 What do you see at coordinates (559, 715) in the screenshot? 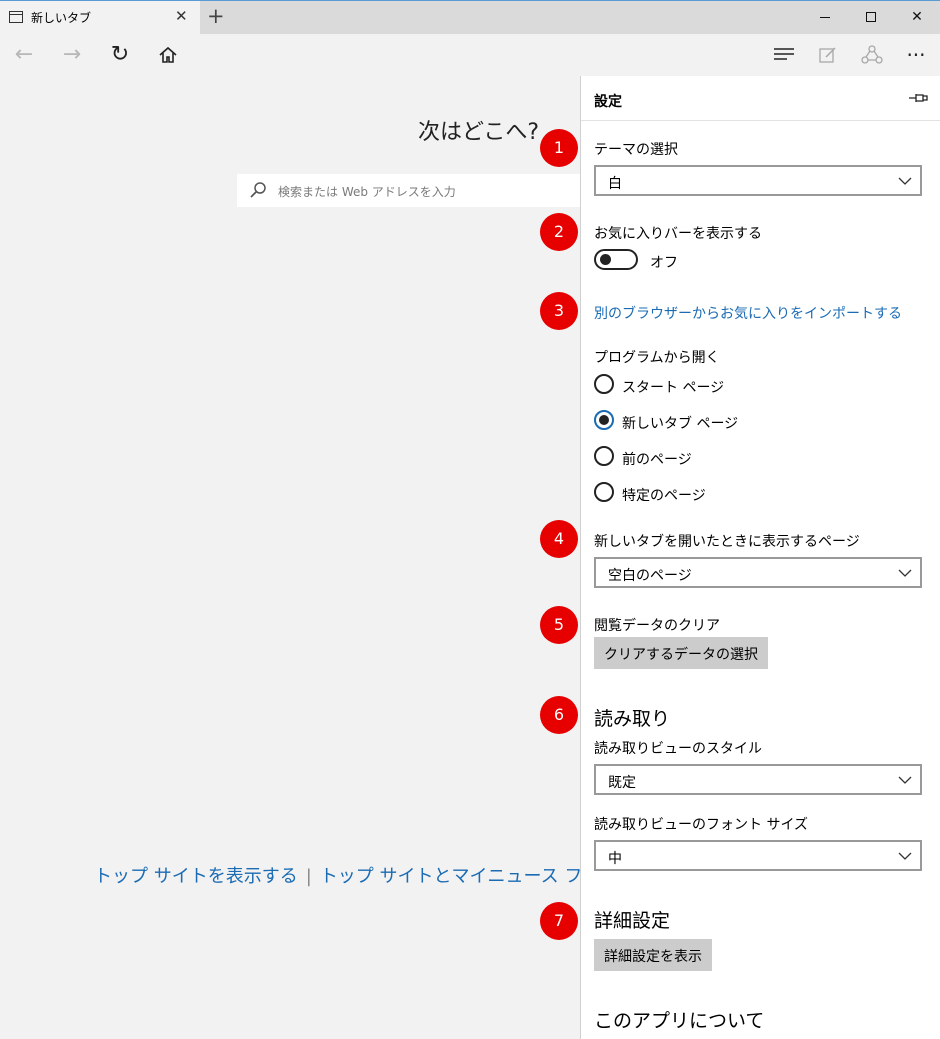
I see `marker-6: 6` at bounding box center [559, 715].